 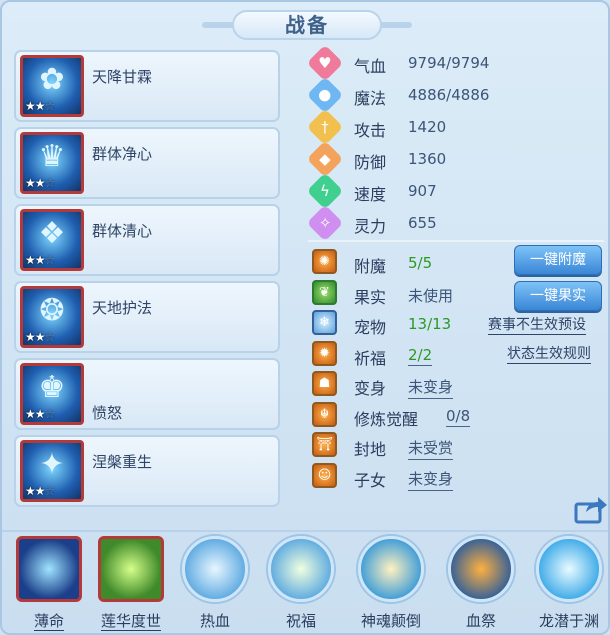 I want to click on status-value: 2/2, so click(x=420, y=356).